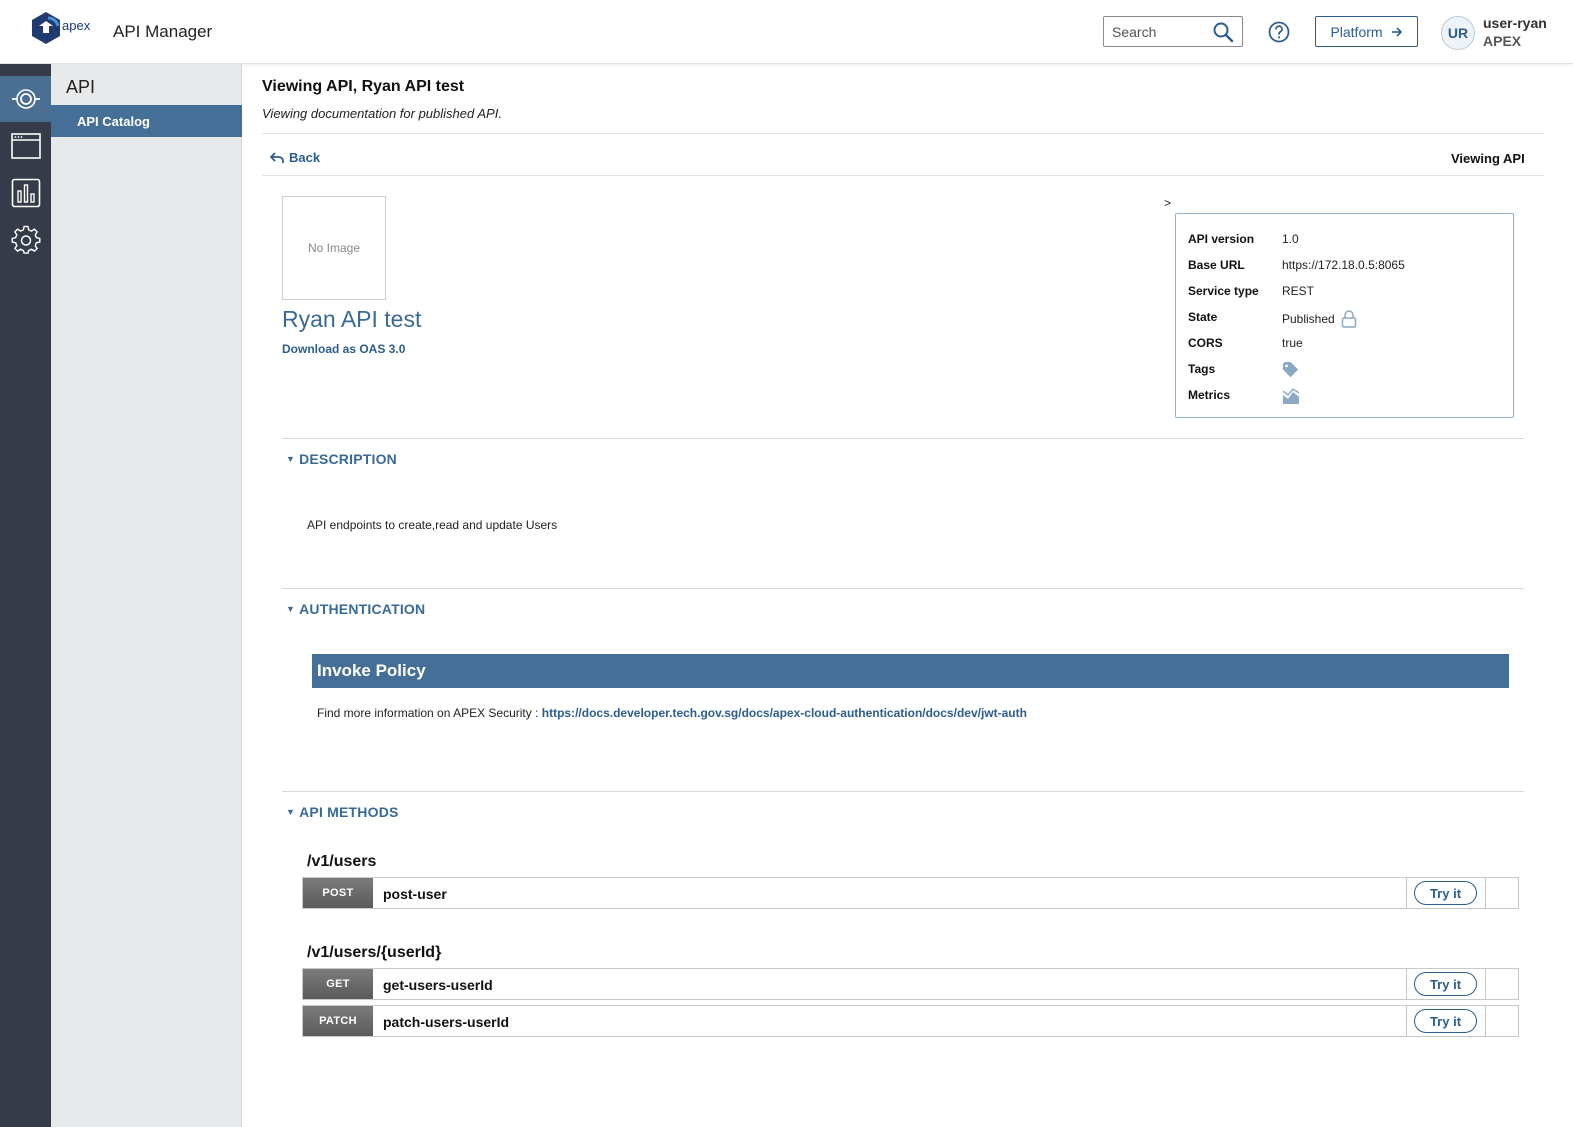 The image size is (1573, 1127). What do you see at coordinates (1223, 291) in the screenshot?
I see `info-label: Service type` at bounding box center [1223, 291].